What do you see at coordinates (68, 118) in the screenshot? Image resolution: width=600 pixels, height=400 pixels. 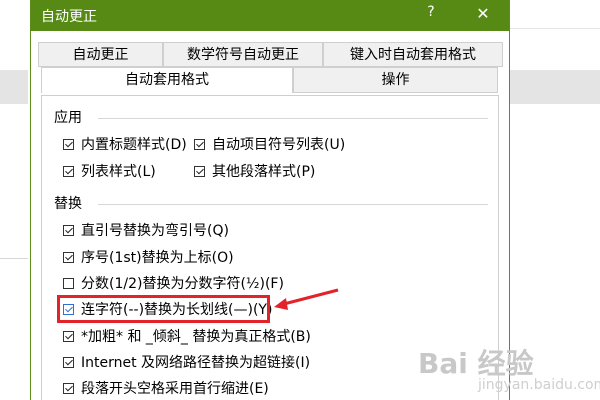 I see `group-label-apply: 应用` at bounding box center [68, 118].